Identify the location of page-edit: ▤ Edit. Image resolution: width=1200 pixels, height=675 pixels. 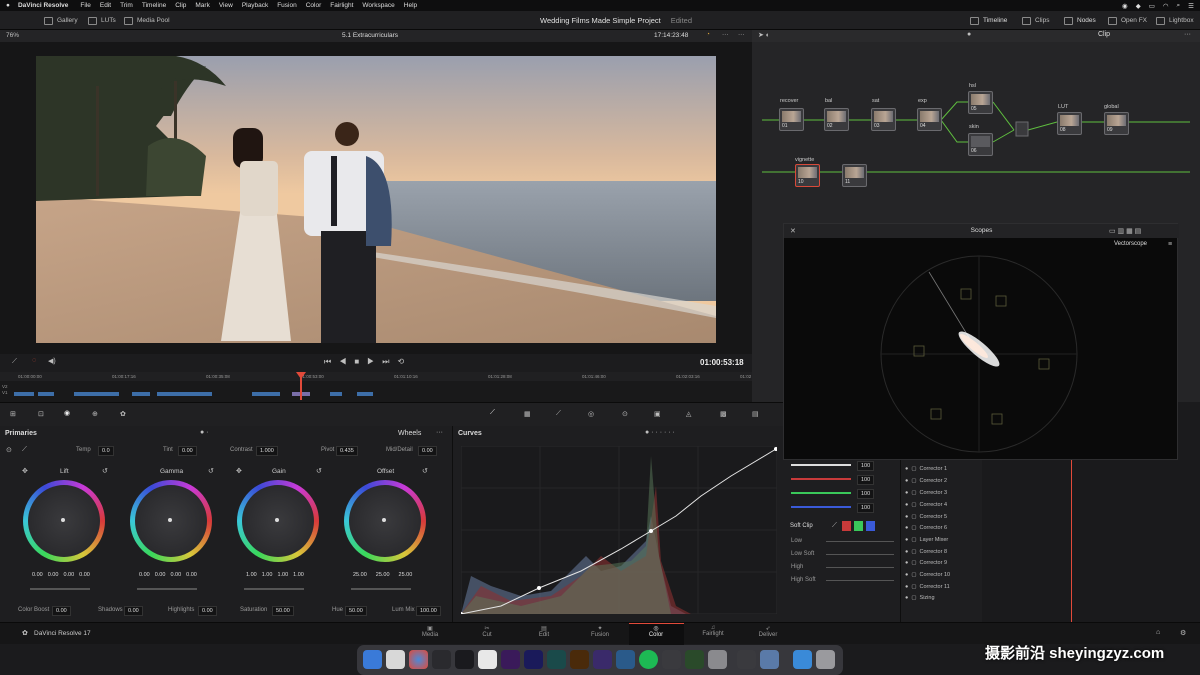
(544, 631).